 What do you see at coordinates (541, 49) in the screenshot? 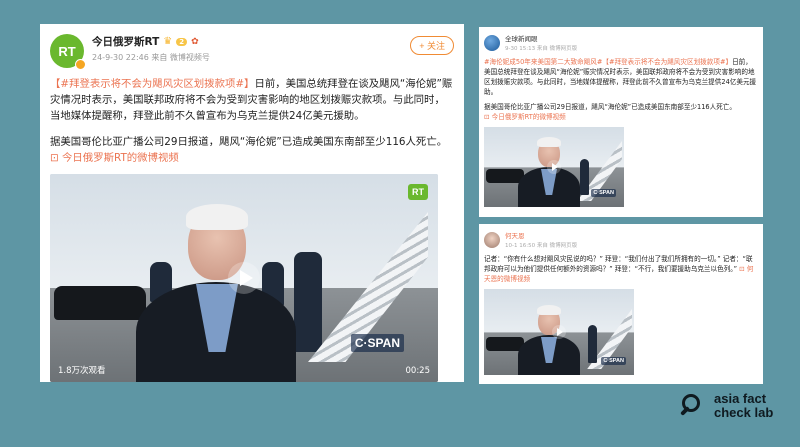
I see `post-meta: 9-30 15:13 来自 微博网页版` at bounding box center [541, 49].